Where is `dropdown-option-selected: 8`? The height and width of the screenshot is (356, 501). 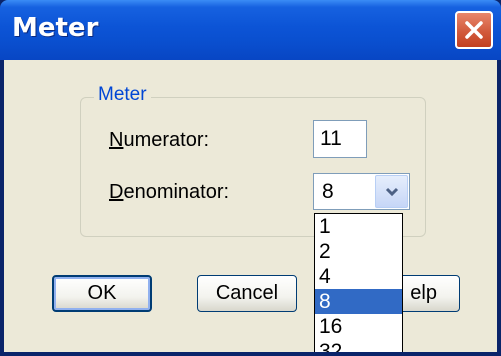
dropdown-option-selected: 8 is located at coordinates (358, 301).